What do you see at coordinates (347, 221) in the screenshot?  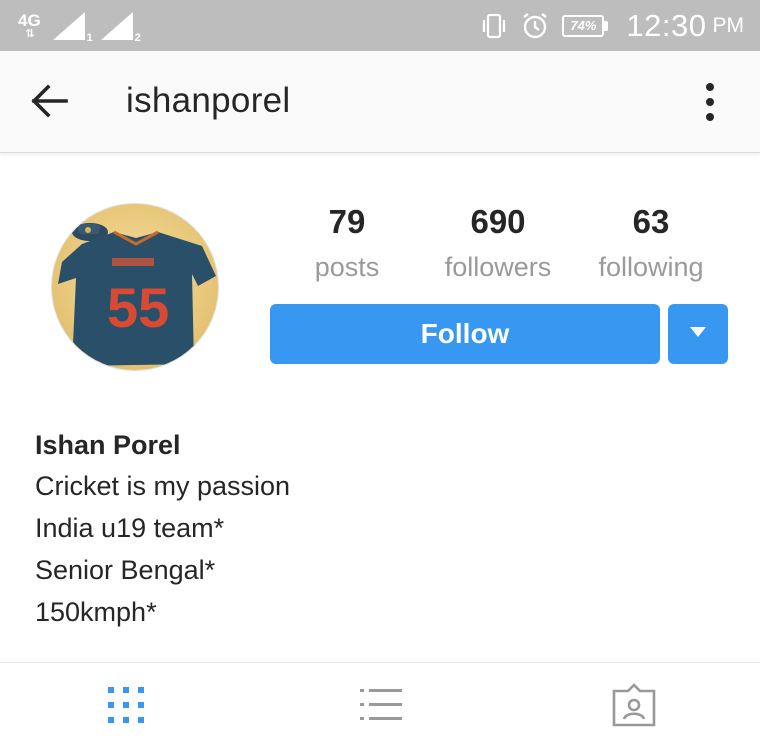 I see `posts-count: 79` at bounding box center [347, 221].